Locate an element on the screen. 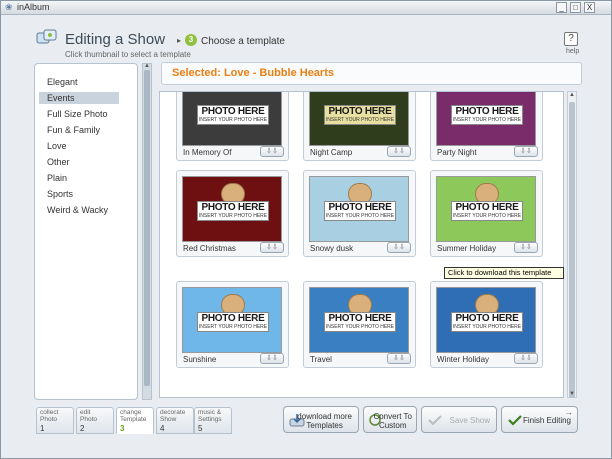  edit-show-icon is located at coordinates (46, 36).